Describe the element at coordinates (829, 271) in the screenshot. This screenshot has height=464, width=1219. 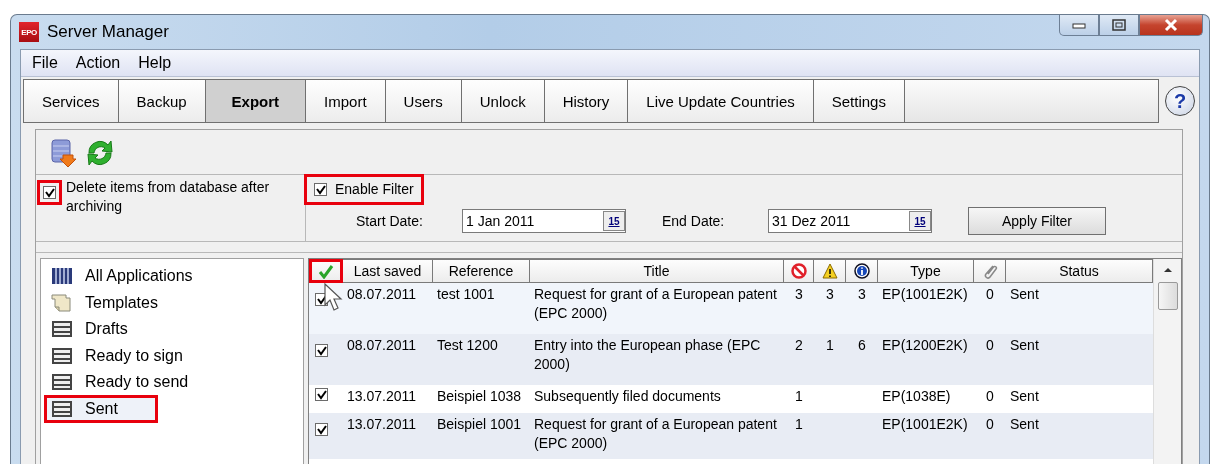
I see `warning-icon` at that location.